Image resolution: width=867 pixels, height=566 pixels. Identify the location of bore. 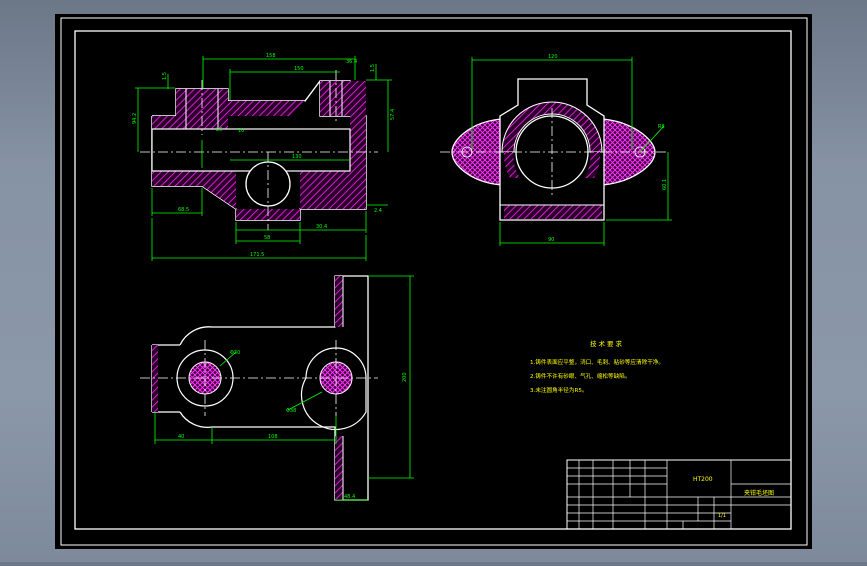
(251, 150).